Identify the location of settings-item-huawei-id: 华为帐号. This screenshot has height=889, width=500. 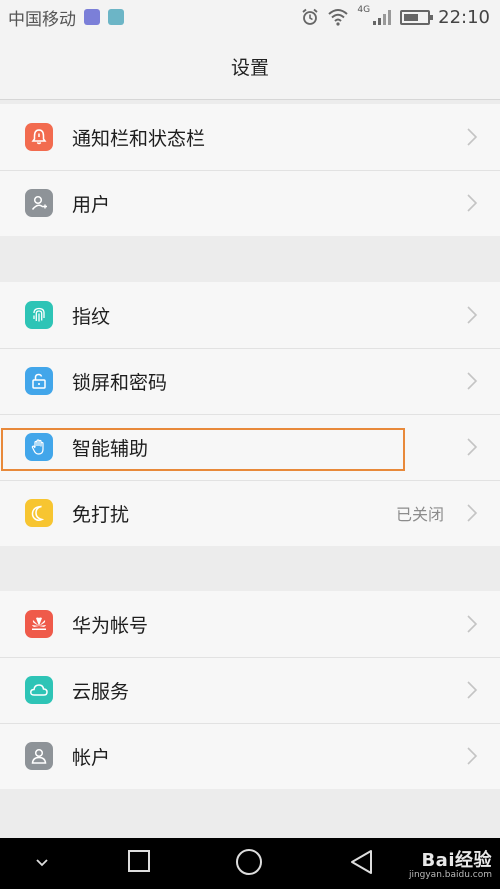
(250, 624).